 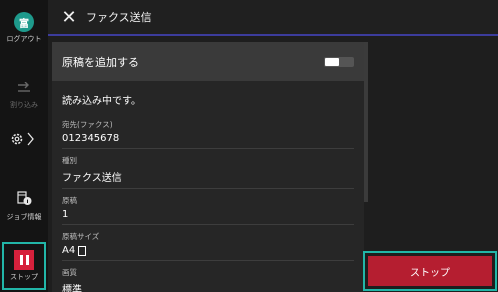 What do you see at coordinates (24, 94) in the screenshot?
I see `interrupt-button: 割り込み` at bounding box center [24, 94].